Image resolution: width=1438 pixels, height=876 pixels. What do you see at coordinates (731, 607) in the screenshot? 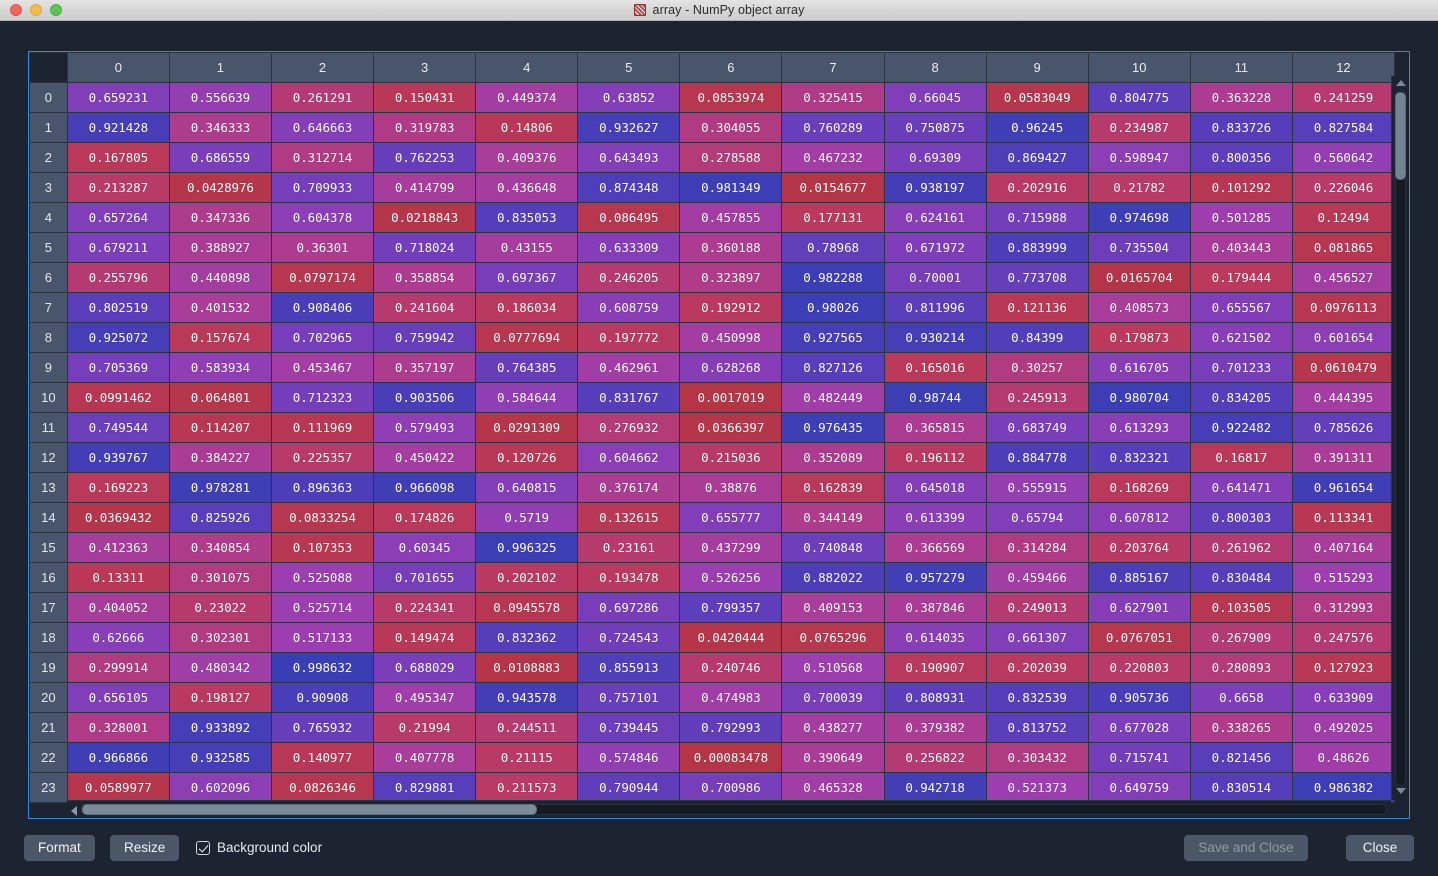
I see `cell-17-6: 0.799357` at bounding box center [731, 607].